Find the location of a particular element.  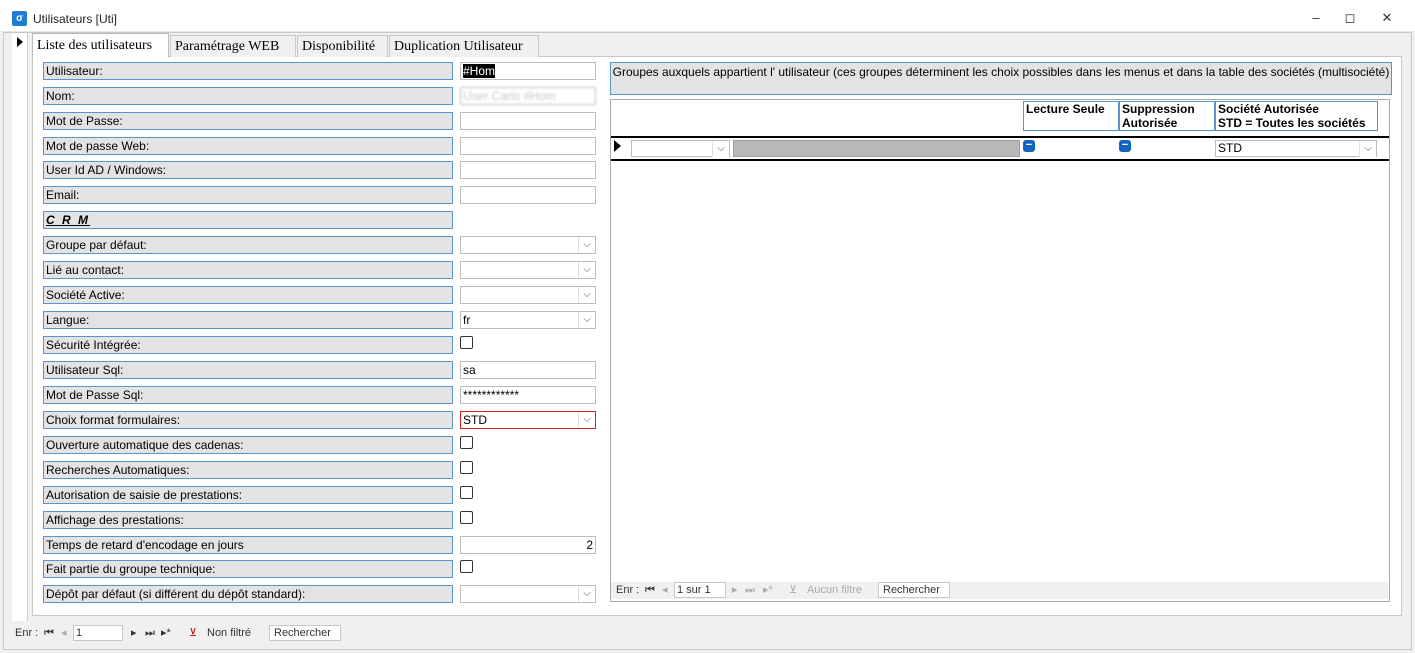

mot-de-passe-web-field is located at coordinates (528, 146).